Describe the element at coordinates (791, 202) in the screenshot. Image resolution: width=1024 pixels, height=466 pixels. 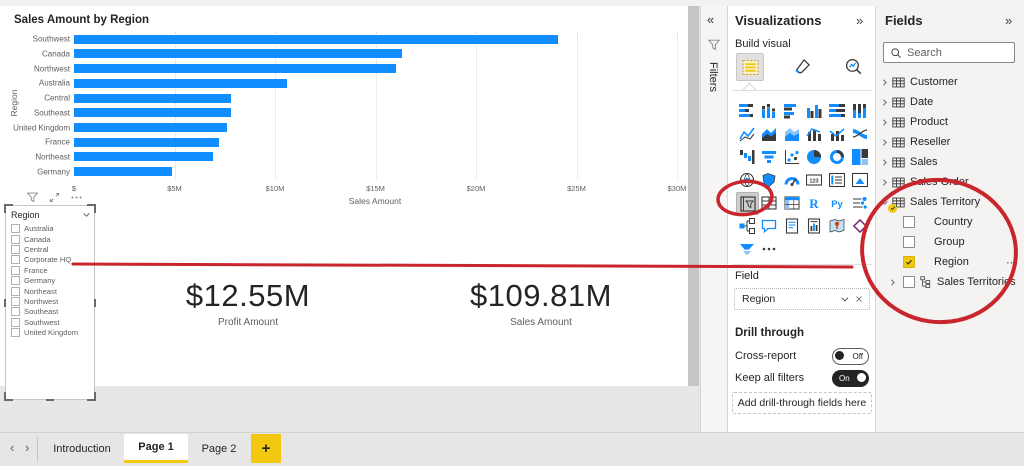
I see `visual-type-matrix-icon` at that location.